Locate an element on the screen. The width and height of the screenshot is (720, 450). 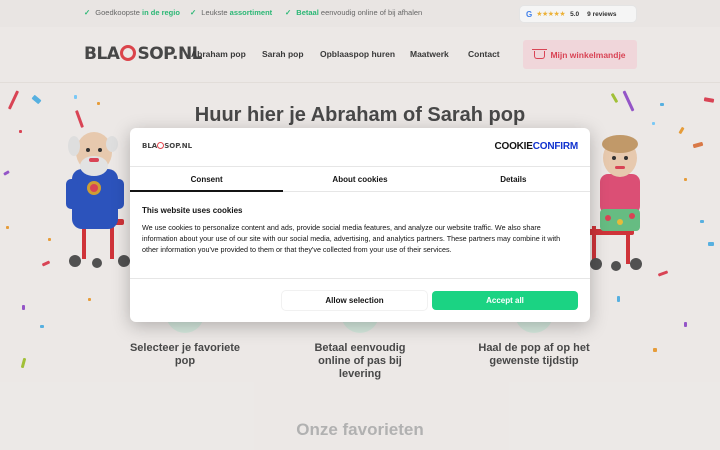
allow-selection-button: Allow selection is located at coordinates (354, 300).